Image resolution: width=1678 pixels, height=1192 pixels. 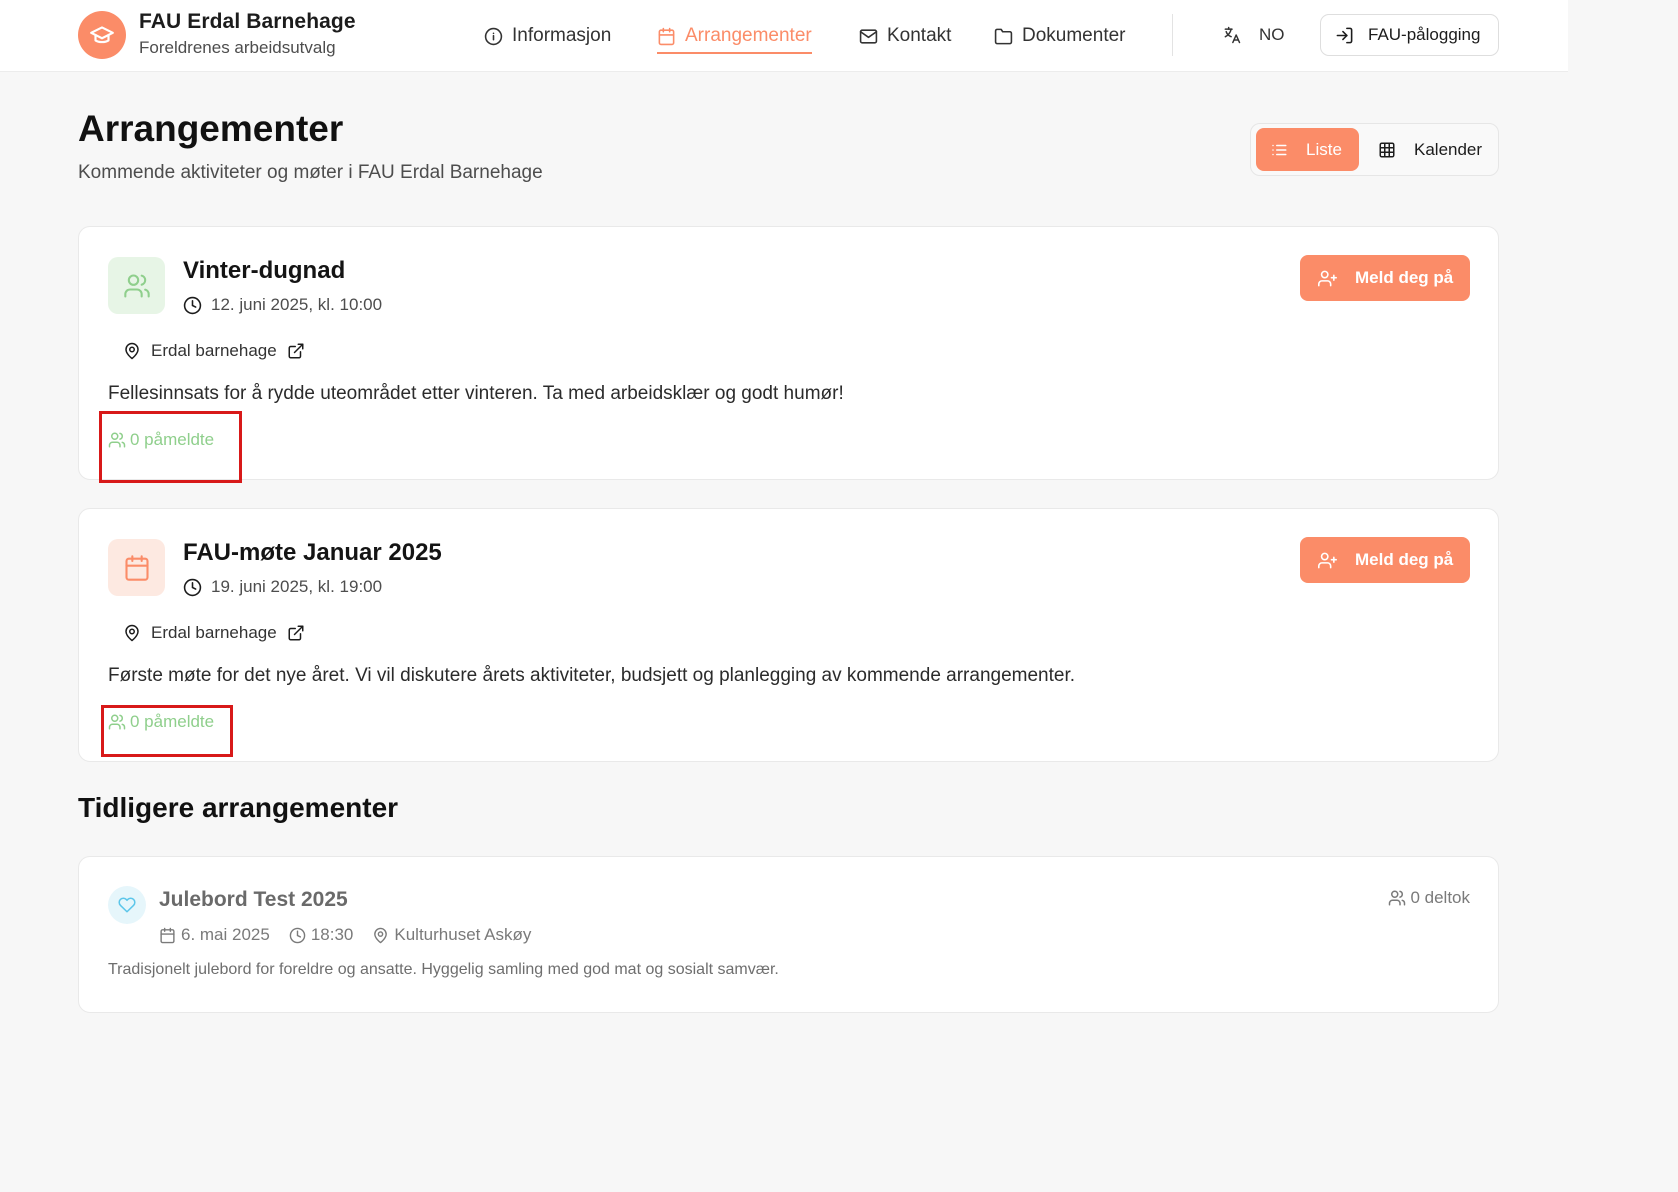 I want to click on brand-subtitle: Foreldrenes arbeidsutvalg, so click(x=237, y=47).